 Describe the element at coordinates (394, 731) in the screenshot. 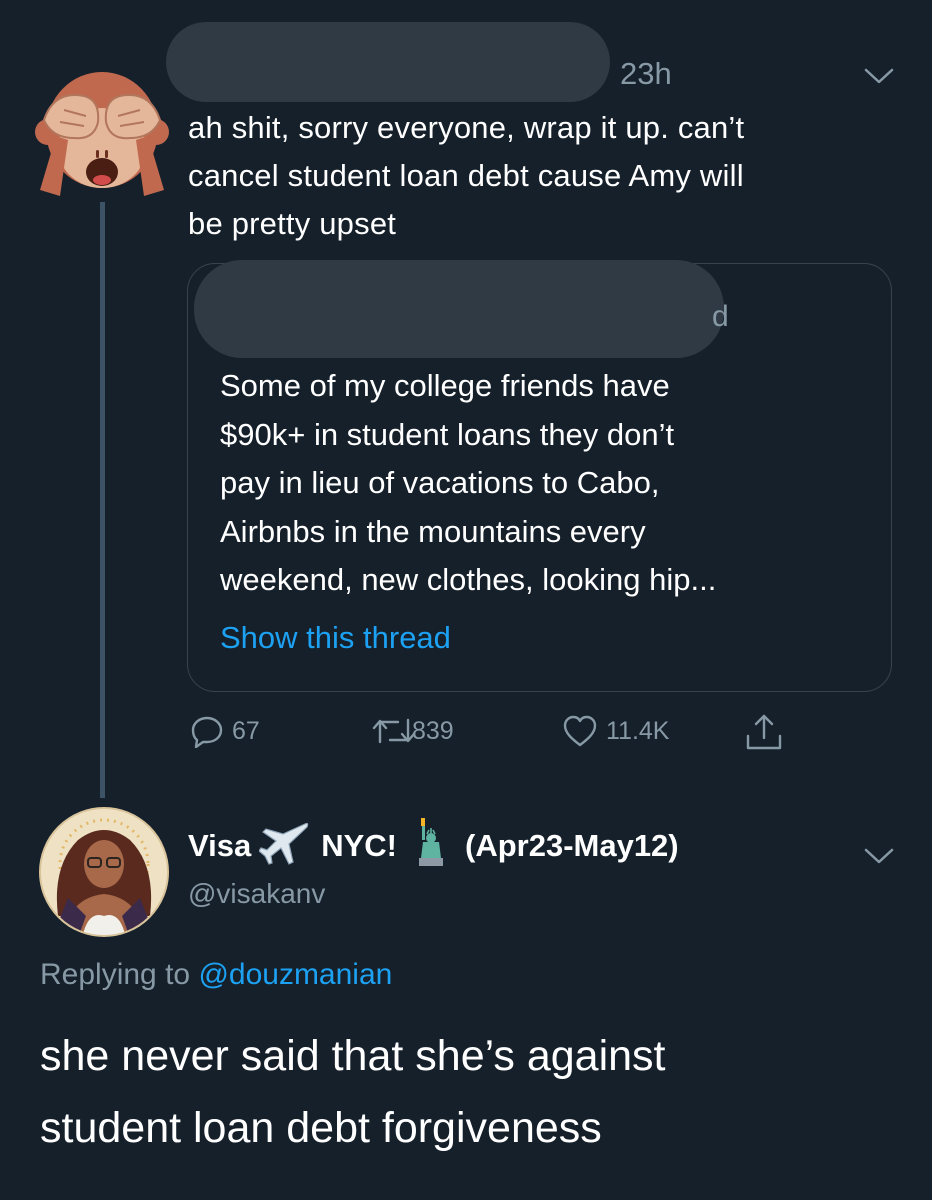

I see `retweet-icon` at that location.